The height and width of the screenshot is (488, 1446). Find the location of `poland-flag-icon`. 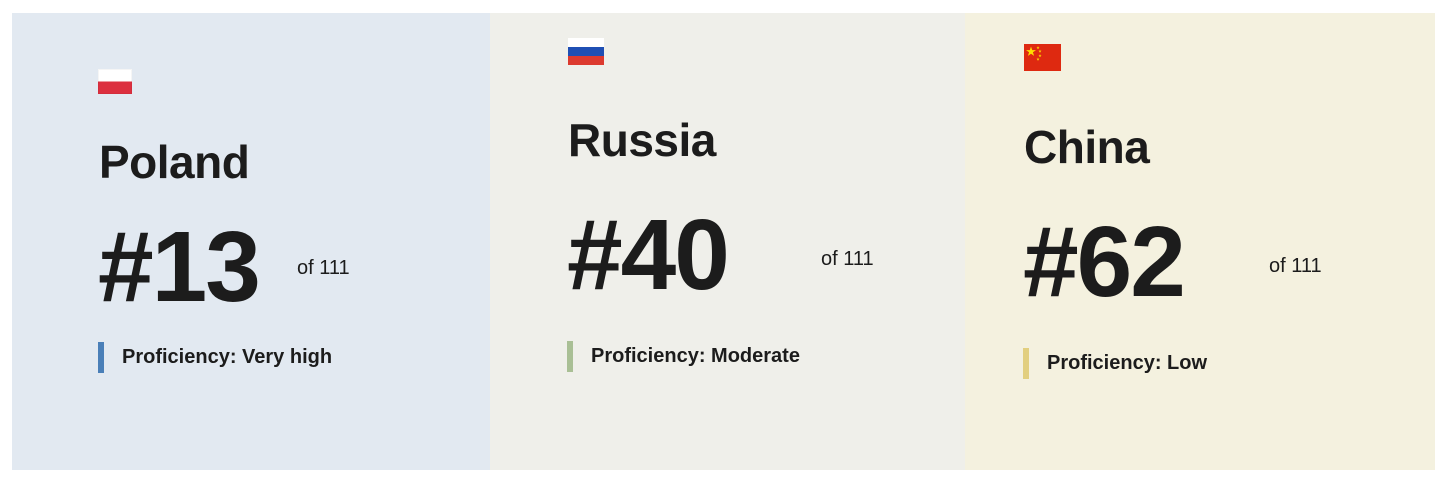

poland-flag-icon is located at coordinates (115, 81).